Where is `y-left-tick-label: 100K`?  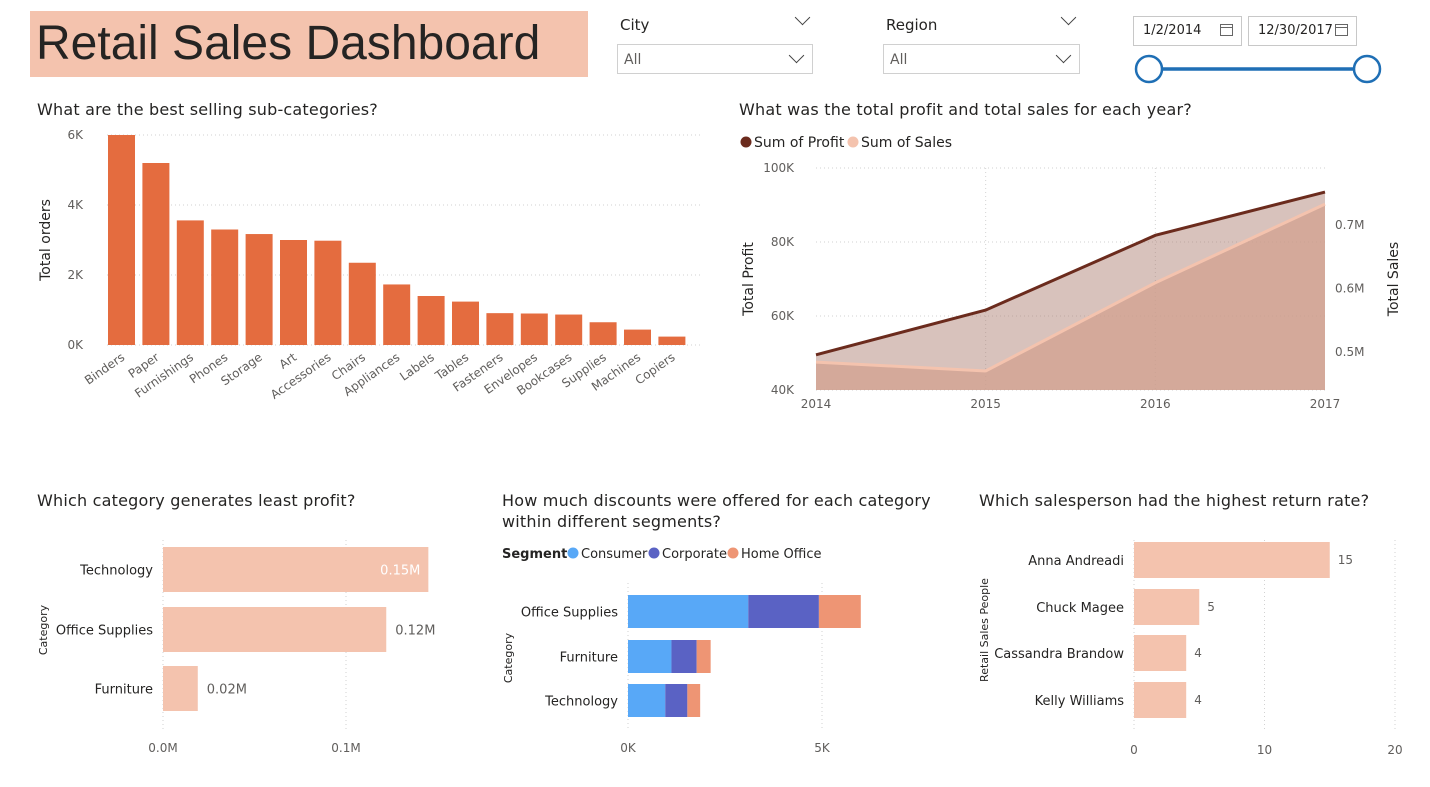 y-left-tick-label: 100K is located at coordinates (779, 168).